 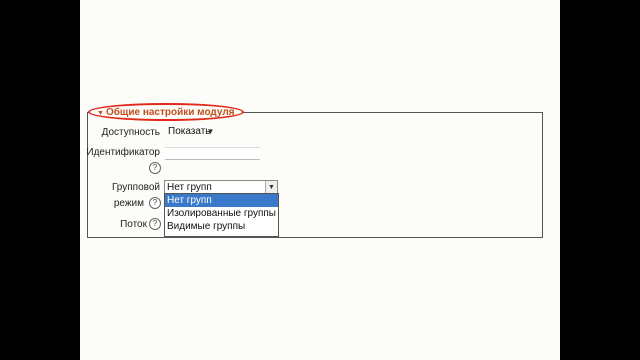 What do you see at coordinates (191, 131) in the screenshot?
I see `availability-select: Показать ▼` at bounding box center [191, 131].